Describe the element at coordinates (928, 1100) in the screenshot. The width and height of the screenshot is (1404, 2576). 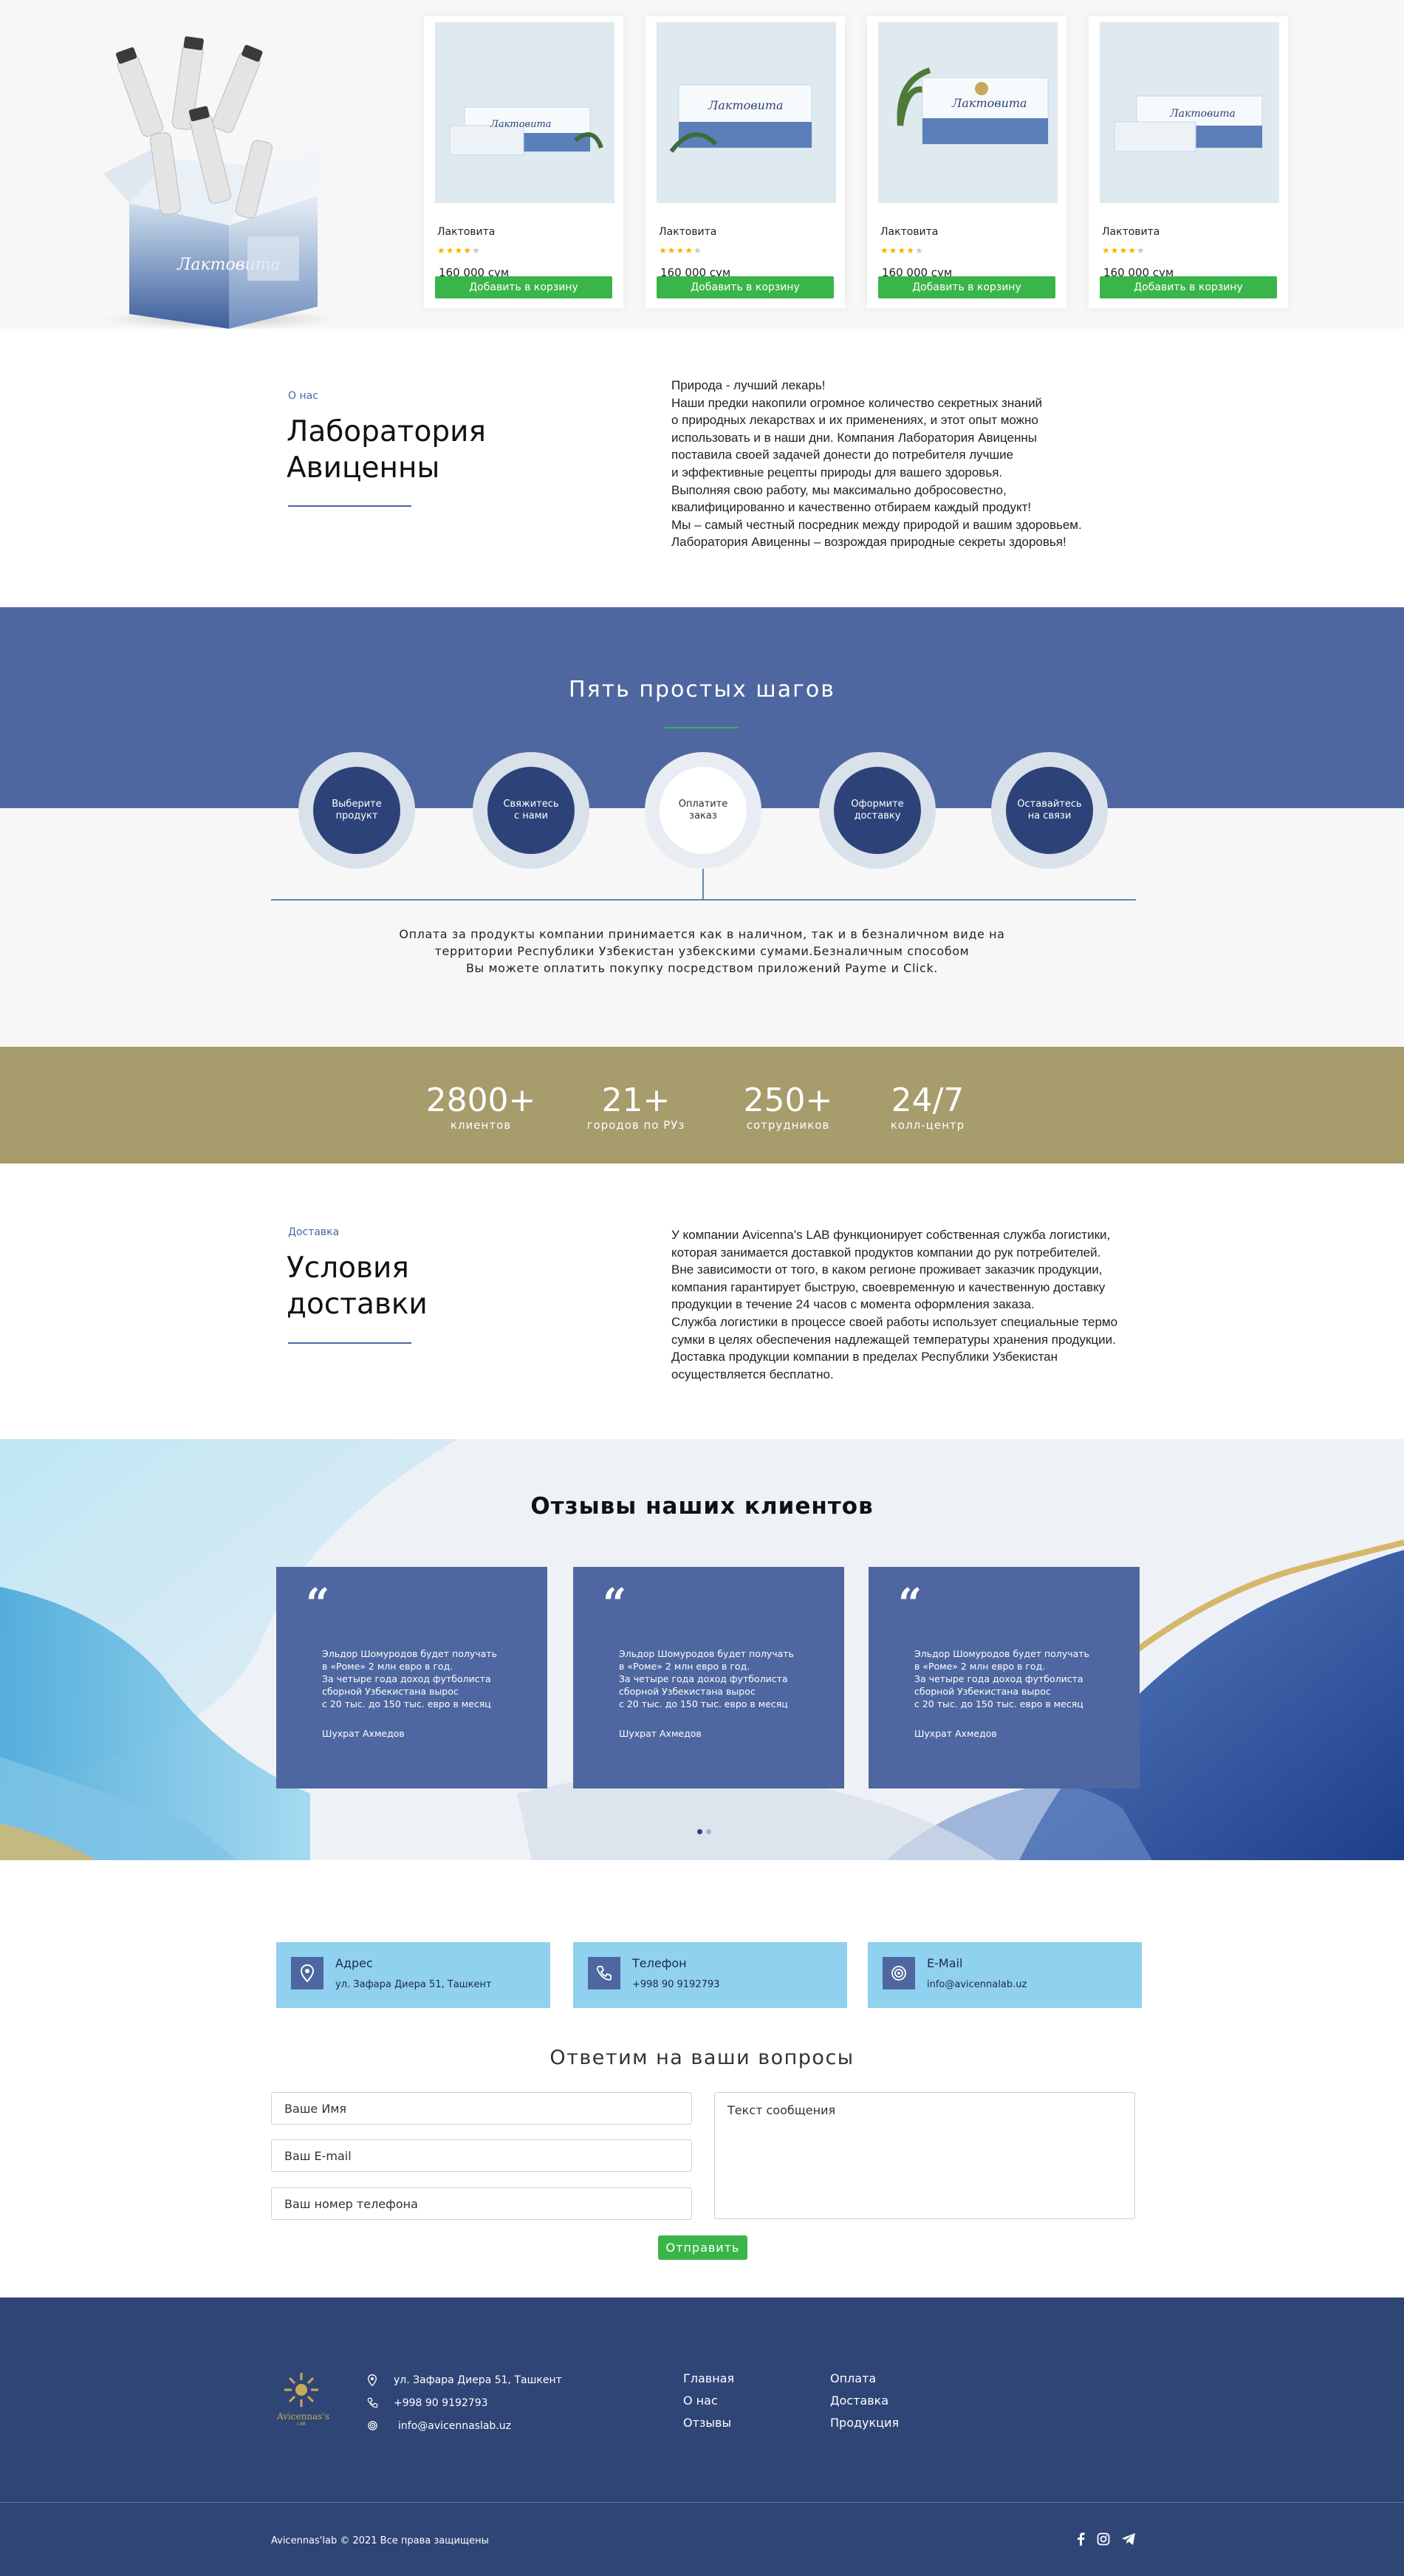
I see `stat-value: 24/7` at that location.